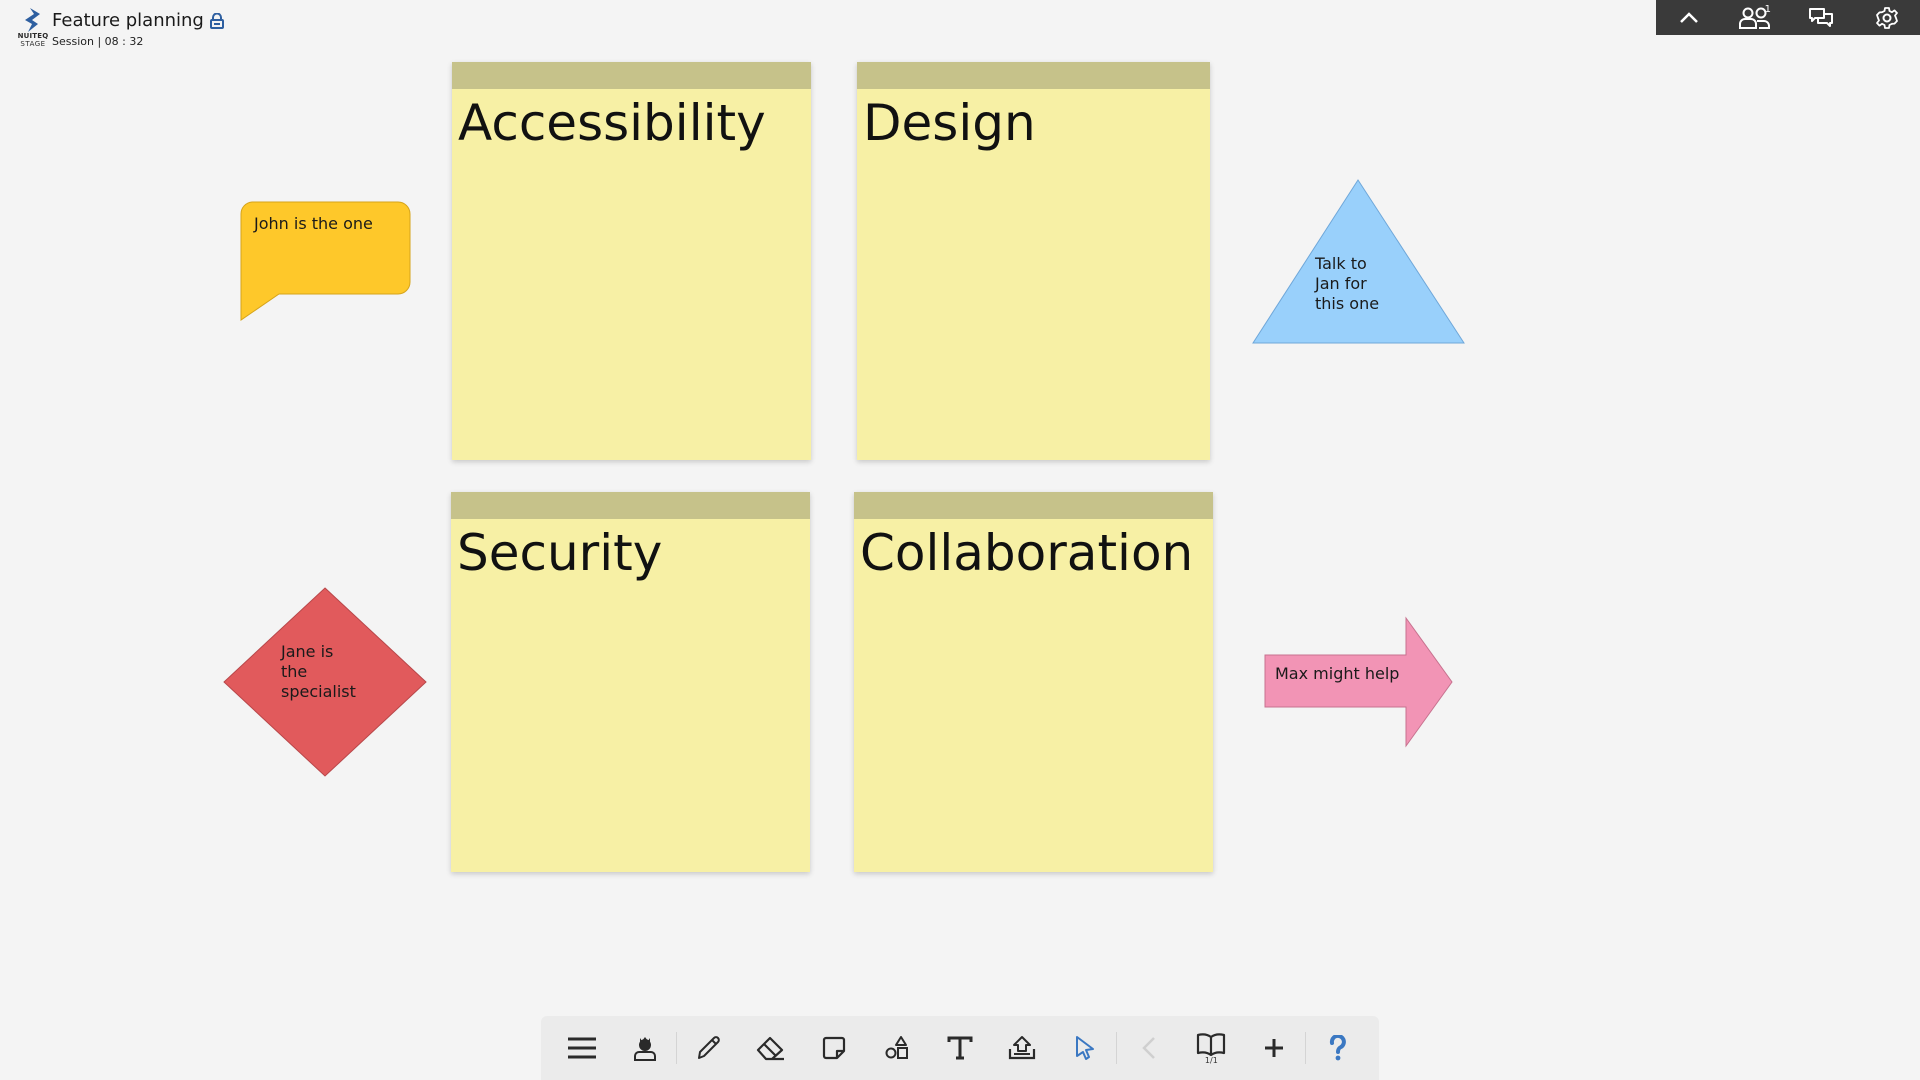 This screenshot has width=1920, height=1080. I want to click on eraser-button, so click(771, 1048).